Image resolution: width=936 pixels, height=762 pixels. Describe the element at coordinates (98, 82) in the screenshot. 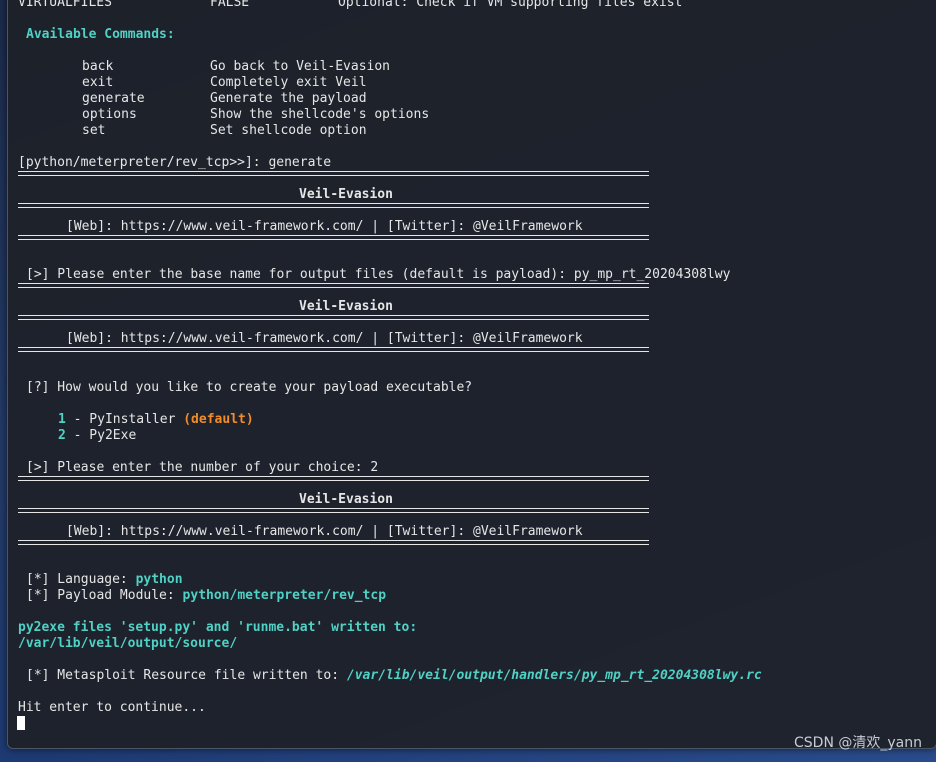

I see `command-name: exit` at that location.